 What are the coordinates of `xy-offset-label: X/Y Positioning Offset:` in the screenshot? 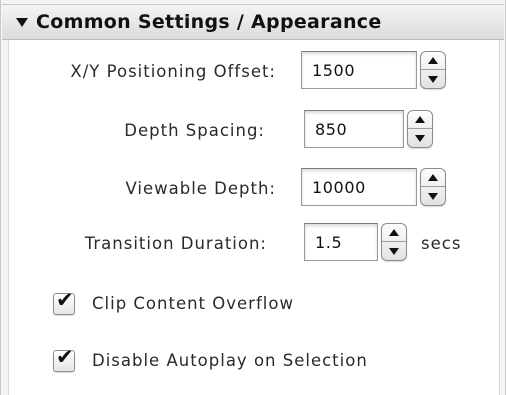 It's located at (173, 71).